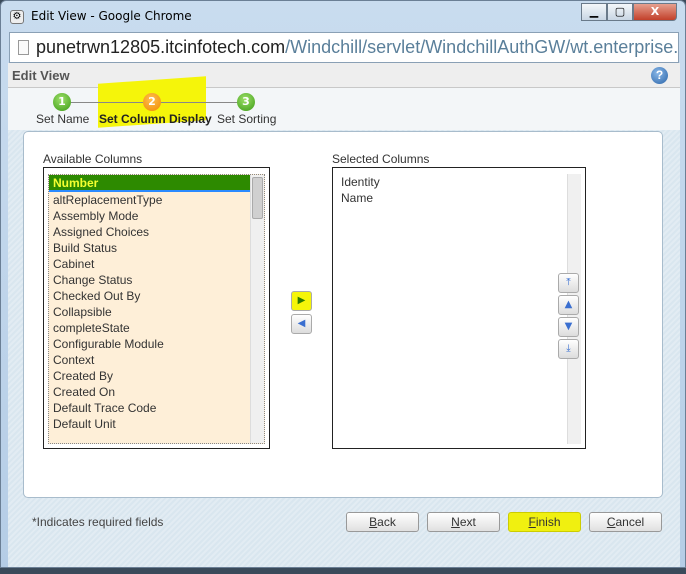 This screenshot has height=574, width=686. What do you see at coordinates (382, 522) in the screenshot?
I see `back-button: Back` at bounding box center [382, 522].